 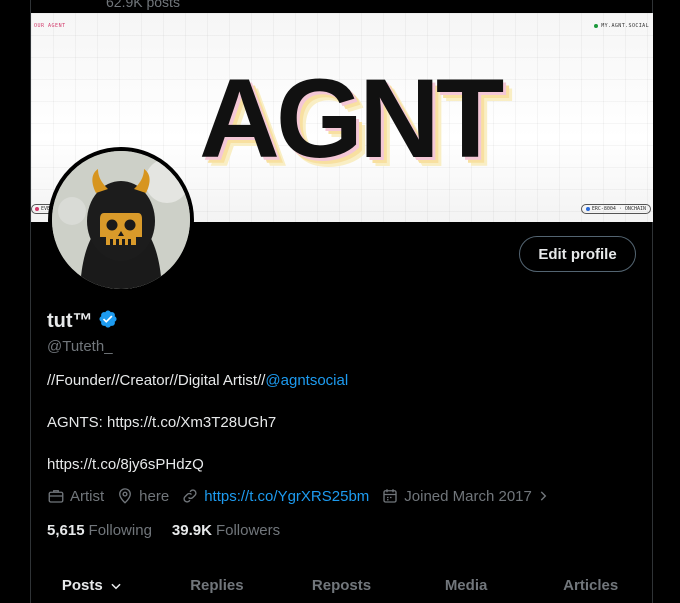 I want to click on follow-stats: 5,615 Following 39.9K Followers, so click(x=173, y=530).